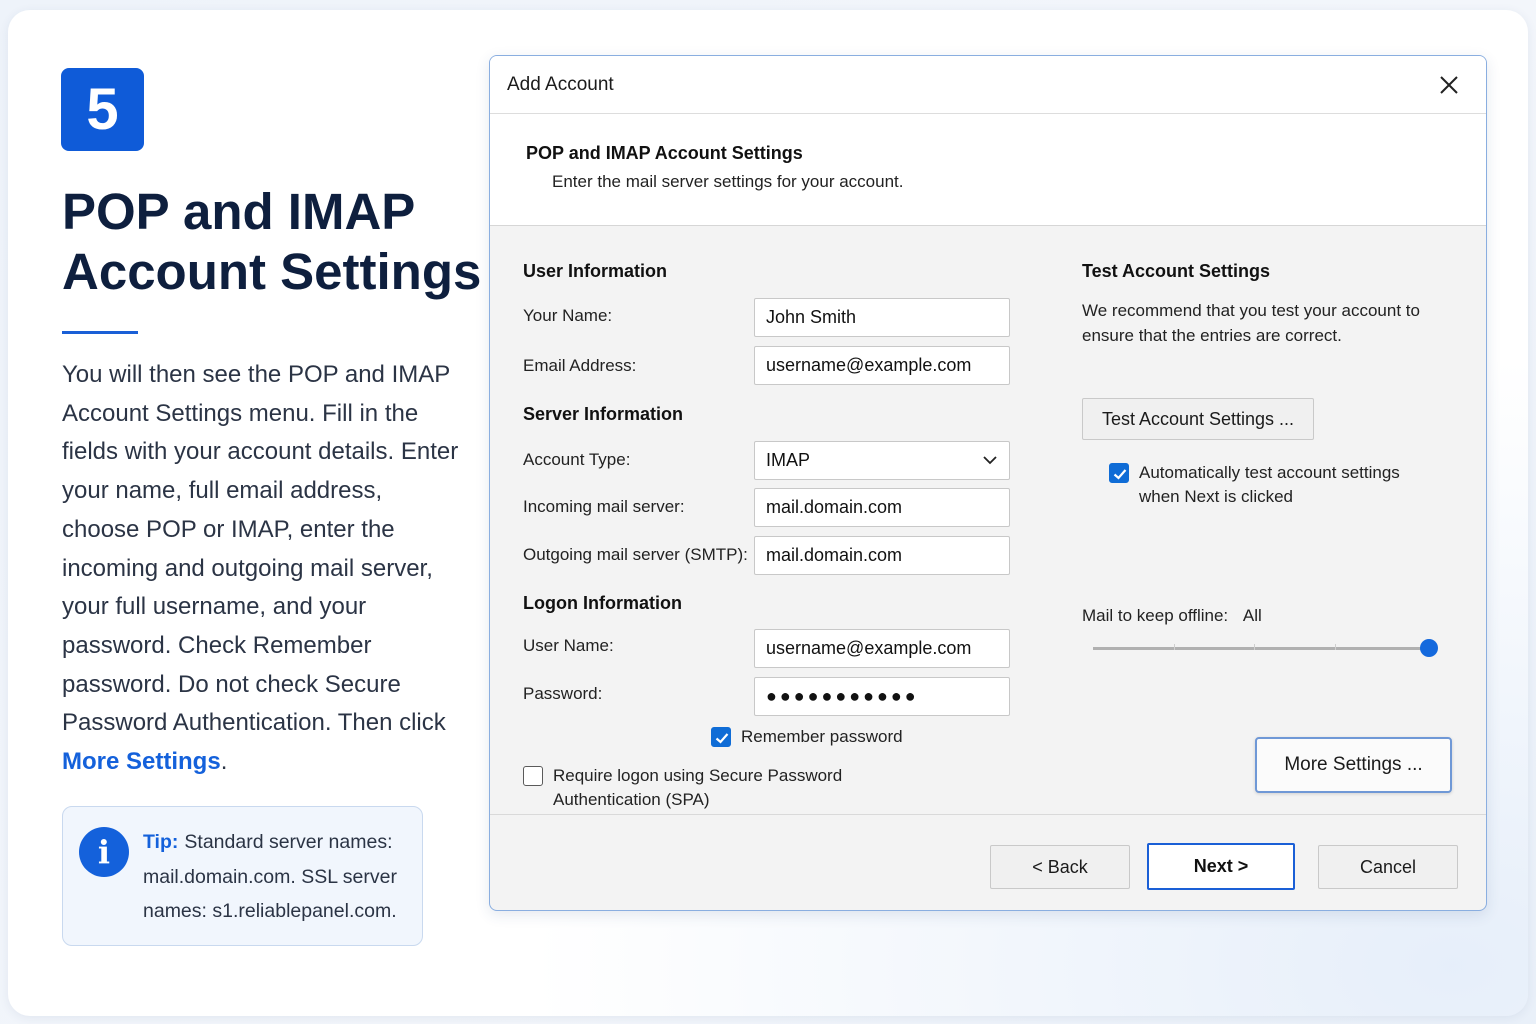 The height and width of the screenshot is (1024, 1536). What do you see at coordinates (100, 332) in the screenshot?
I see `title-divider` at bounding box center [100, 332].